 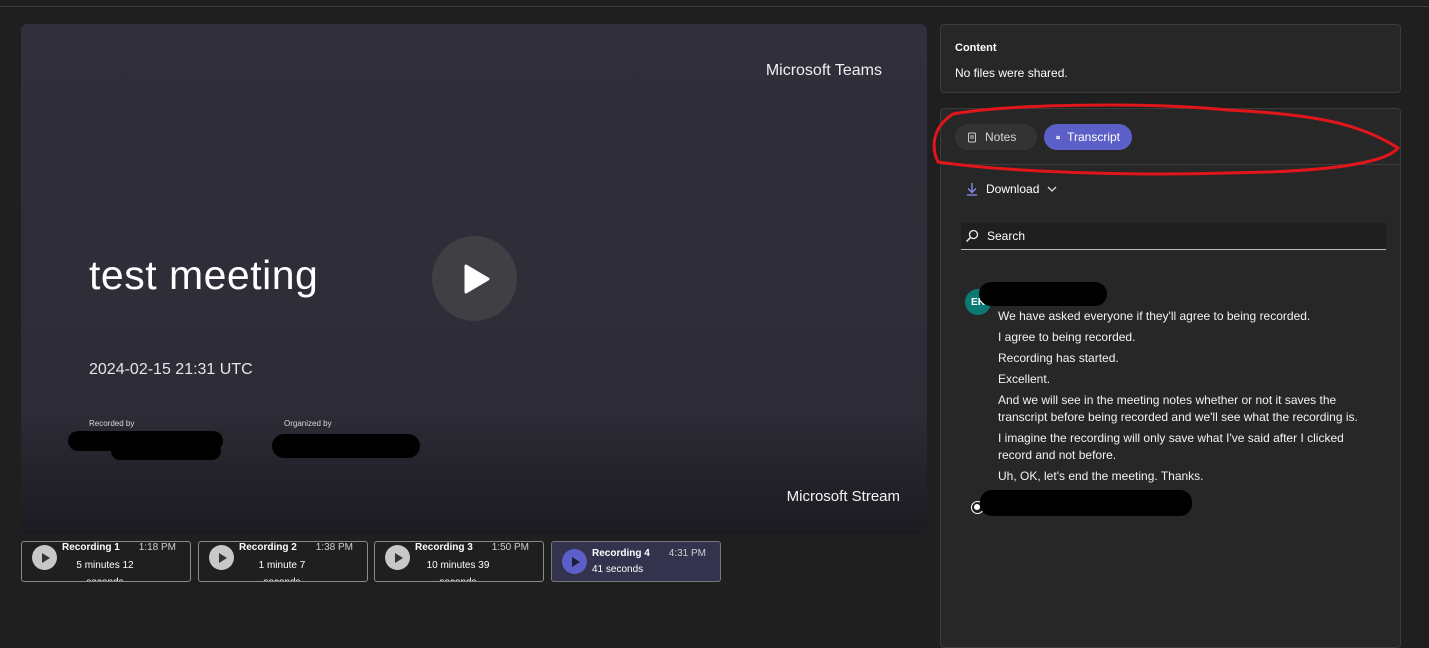 What do you see at coordinates (1052, 189) in the screenshot?
I see `chevron-down-icon` at bounding box center [1052, 189].